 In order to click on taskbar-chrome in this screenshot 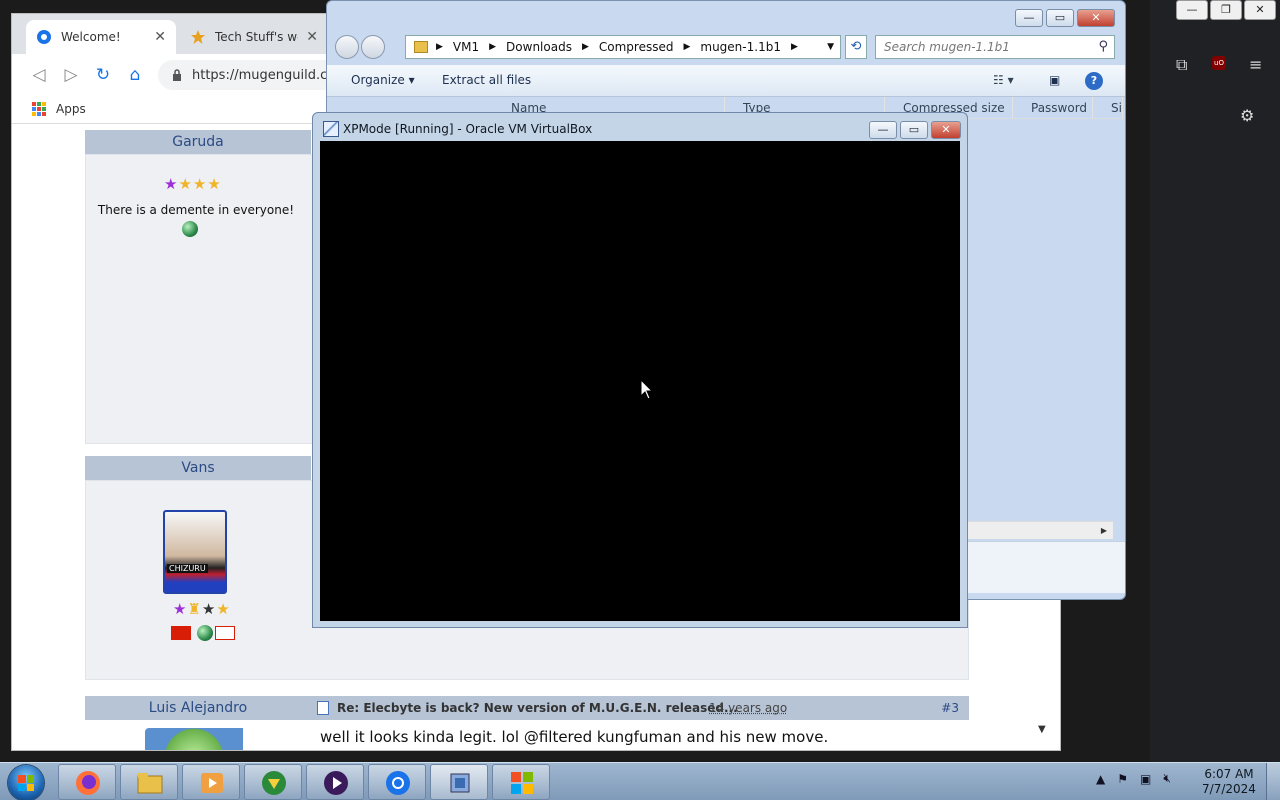, I will do `click(397, 782)`.